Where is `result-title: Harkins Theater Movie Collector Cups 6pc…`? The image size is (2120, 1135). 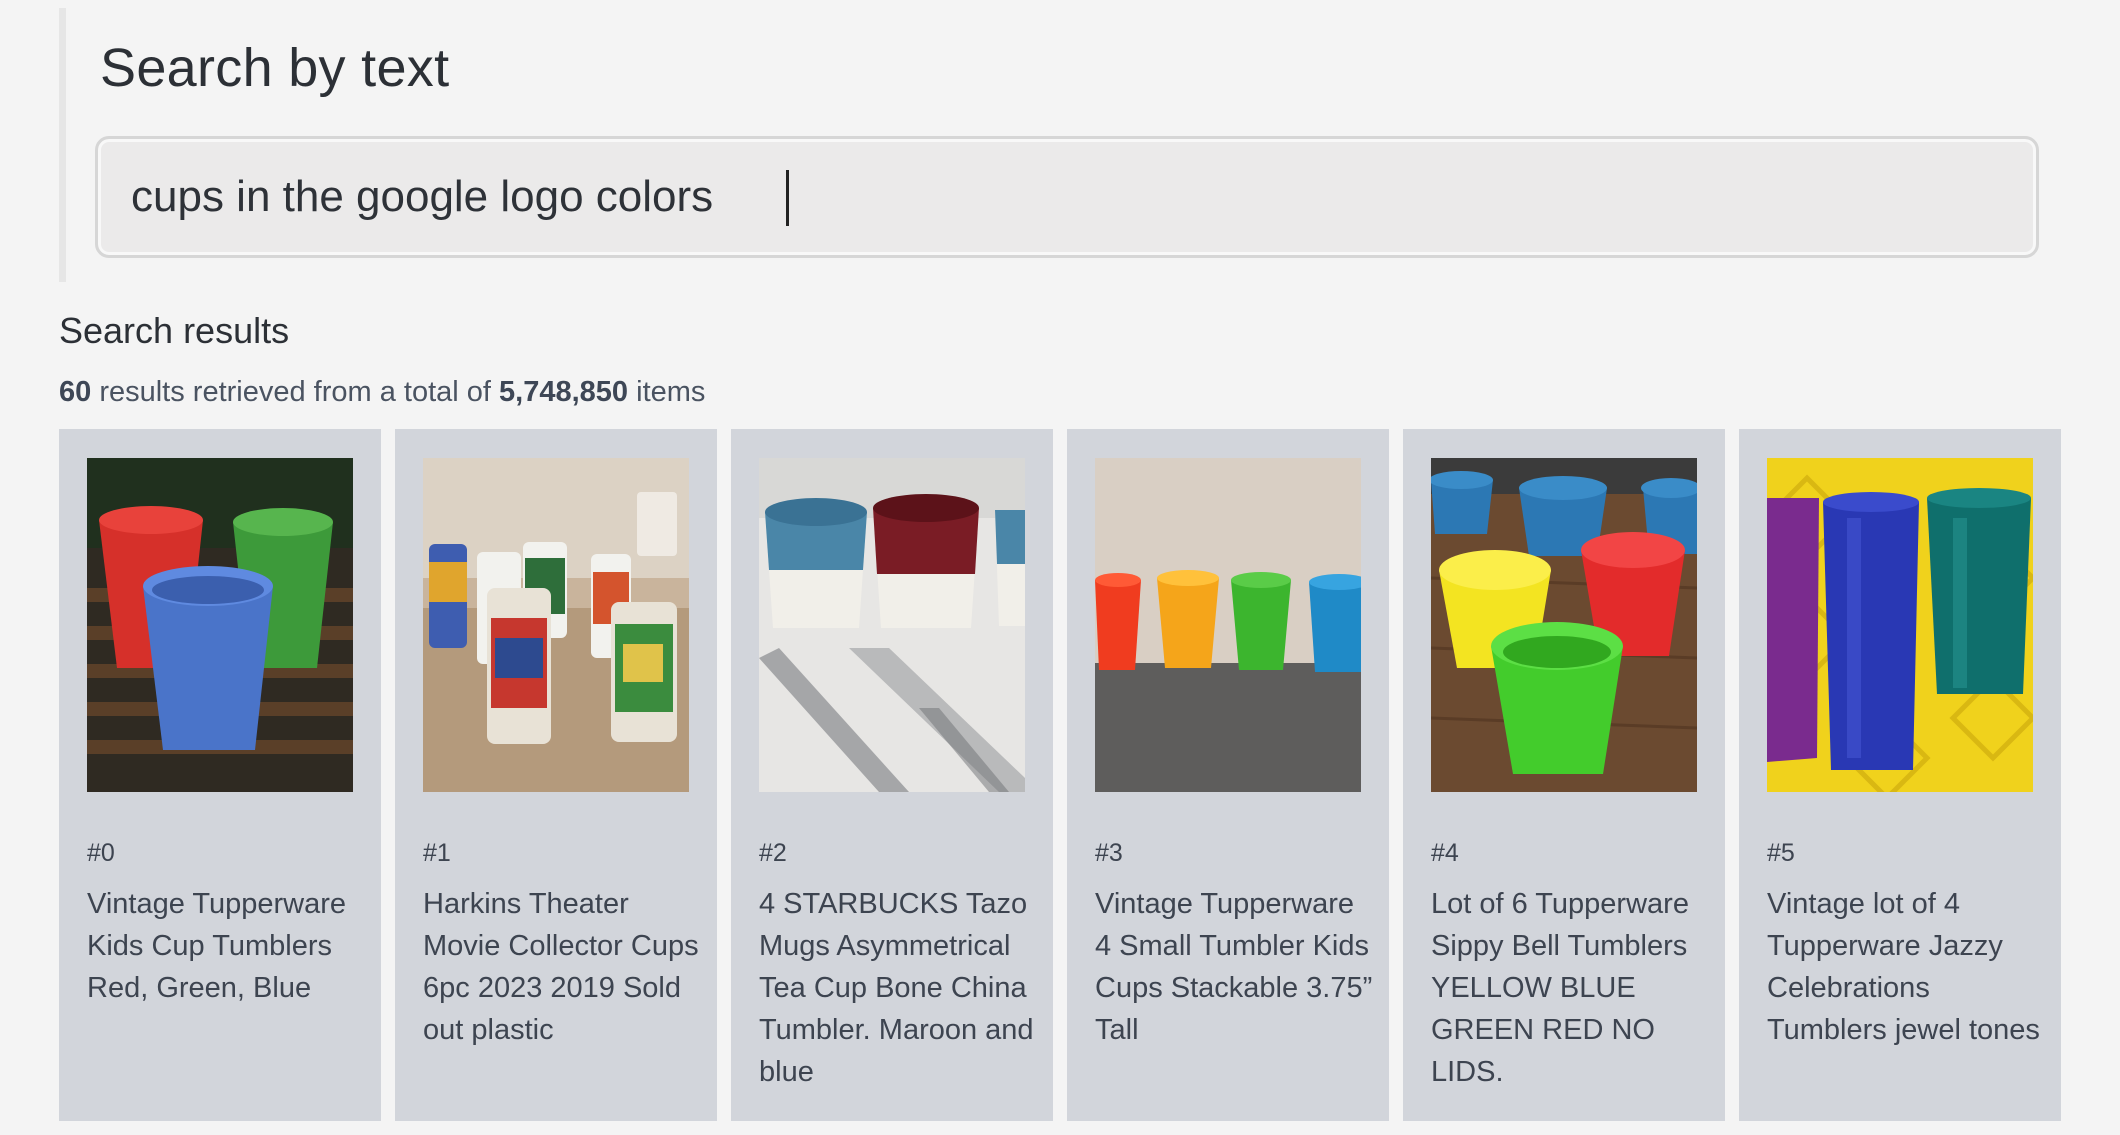
result-title: Harkins Theater Movie Collector Cups 6pc… is located at coordinates (561, 967).